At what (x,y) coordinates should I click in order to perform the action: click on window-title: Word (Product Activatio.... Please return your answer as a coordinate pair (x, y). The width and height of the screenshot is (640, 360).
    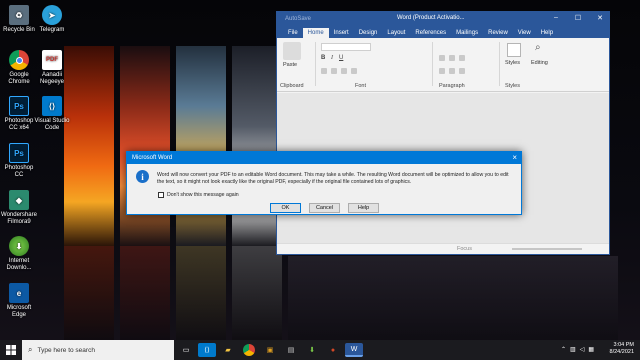
    Looking at the image, I should click on (431, 18).